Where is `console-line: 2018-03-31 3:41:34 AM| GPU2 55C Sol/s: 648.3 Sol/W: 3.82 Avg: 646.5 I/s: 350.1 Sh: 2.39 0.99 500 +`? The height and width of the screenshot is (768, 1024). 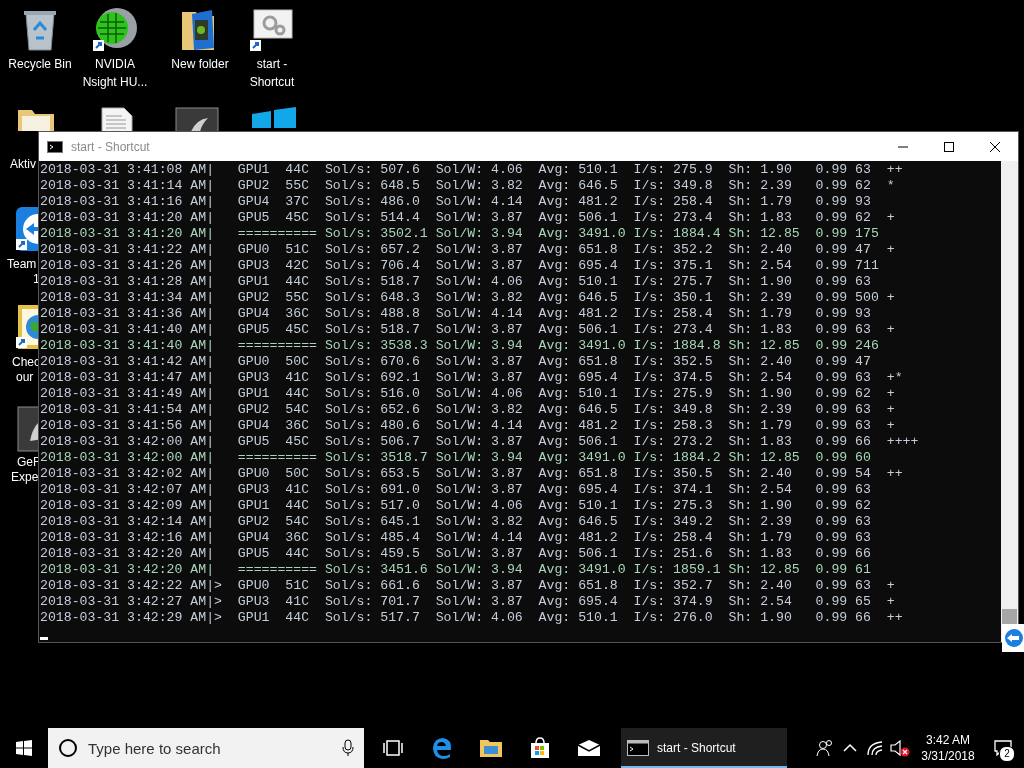
console-line: 2018-03-31 3:41:34 AM| GPU2 55C Sol/s: 648.3 Sol/W: 3.82 Avg: 646.5 I/s: 350.1 Sh: 2.39 0.99 500 + is located at coordinates (468, 298).